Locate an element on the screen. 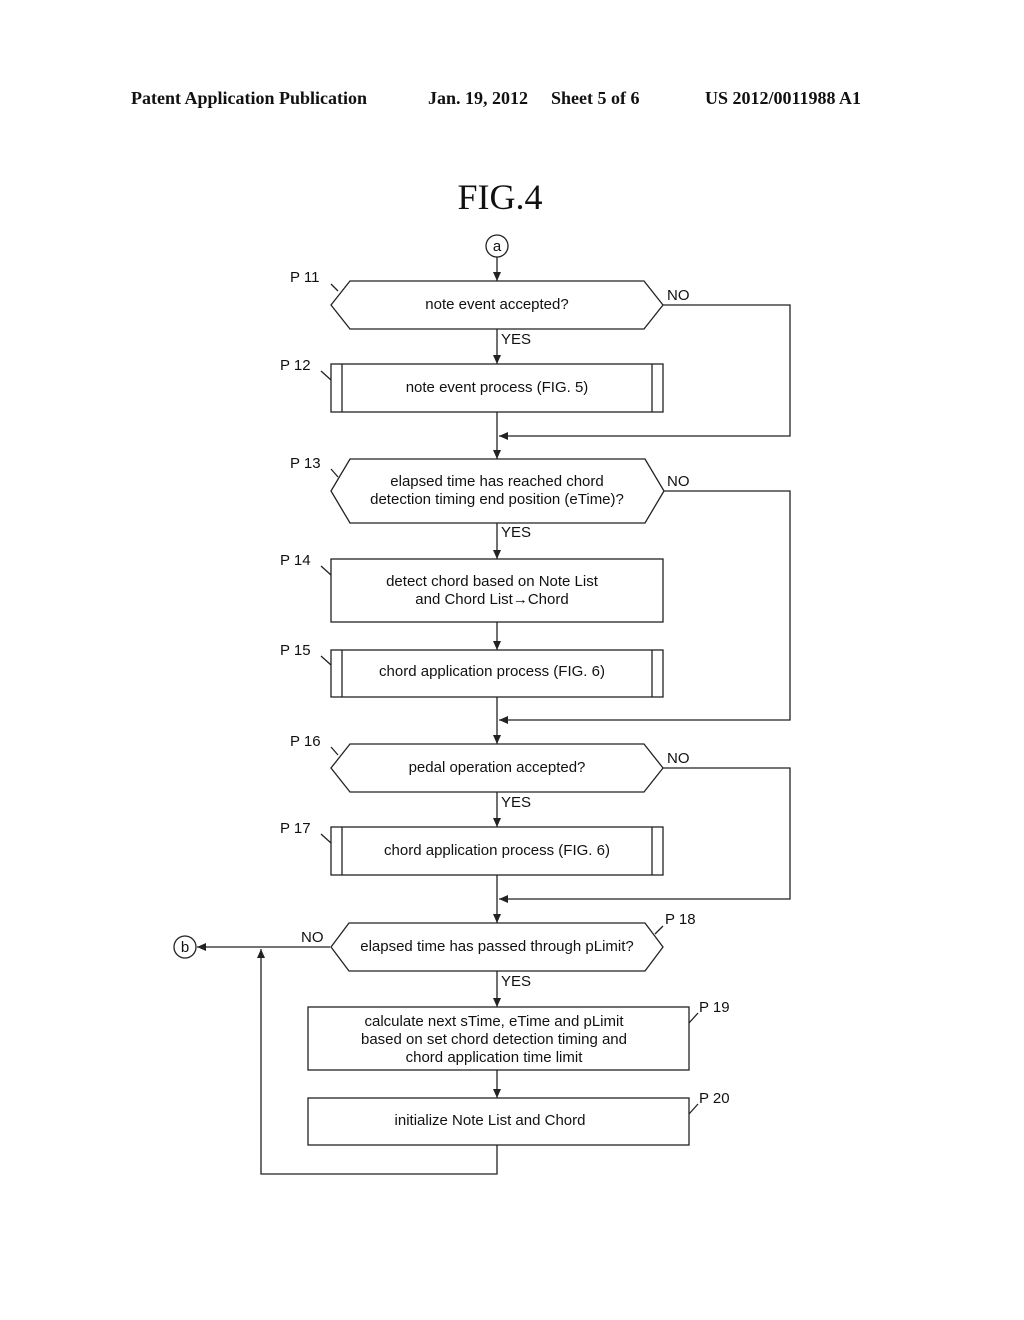  step-id: P 12 is located at coordinates (295, 365).